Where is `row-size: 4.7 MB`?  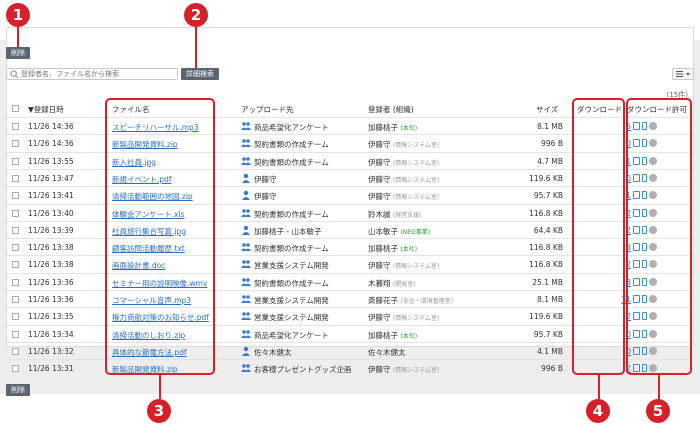
row-size: 4.7 MB is located at coordinates (550, 161).